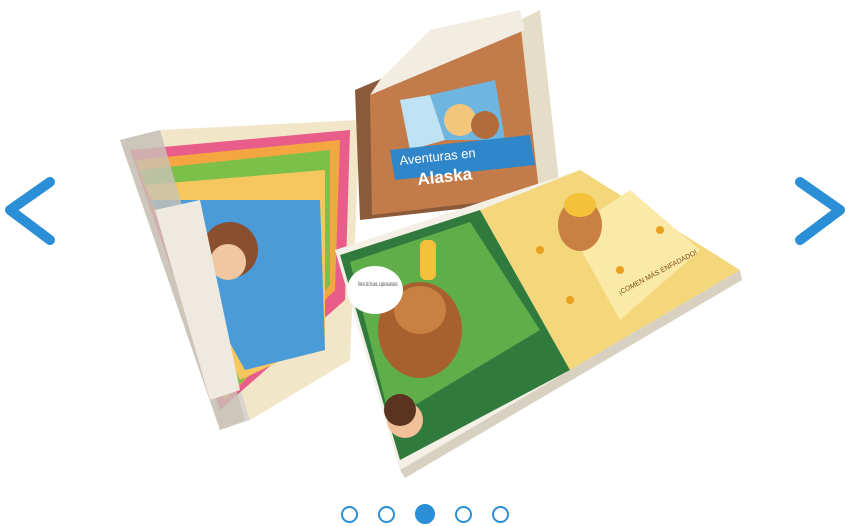 This screenshot has height=526, width=850. I want to click on carousel-prev-button, so click(32, 217).